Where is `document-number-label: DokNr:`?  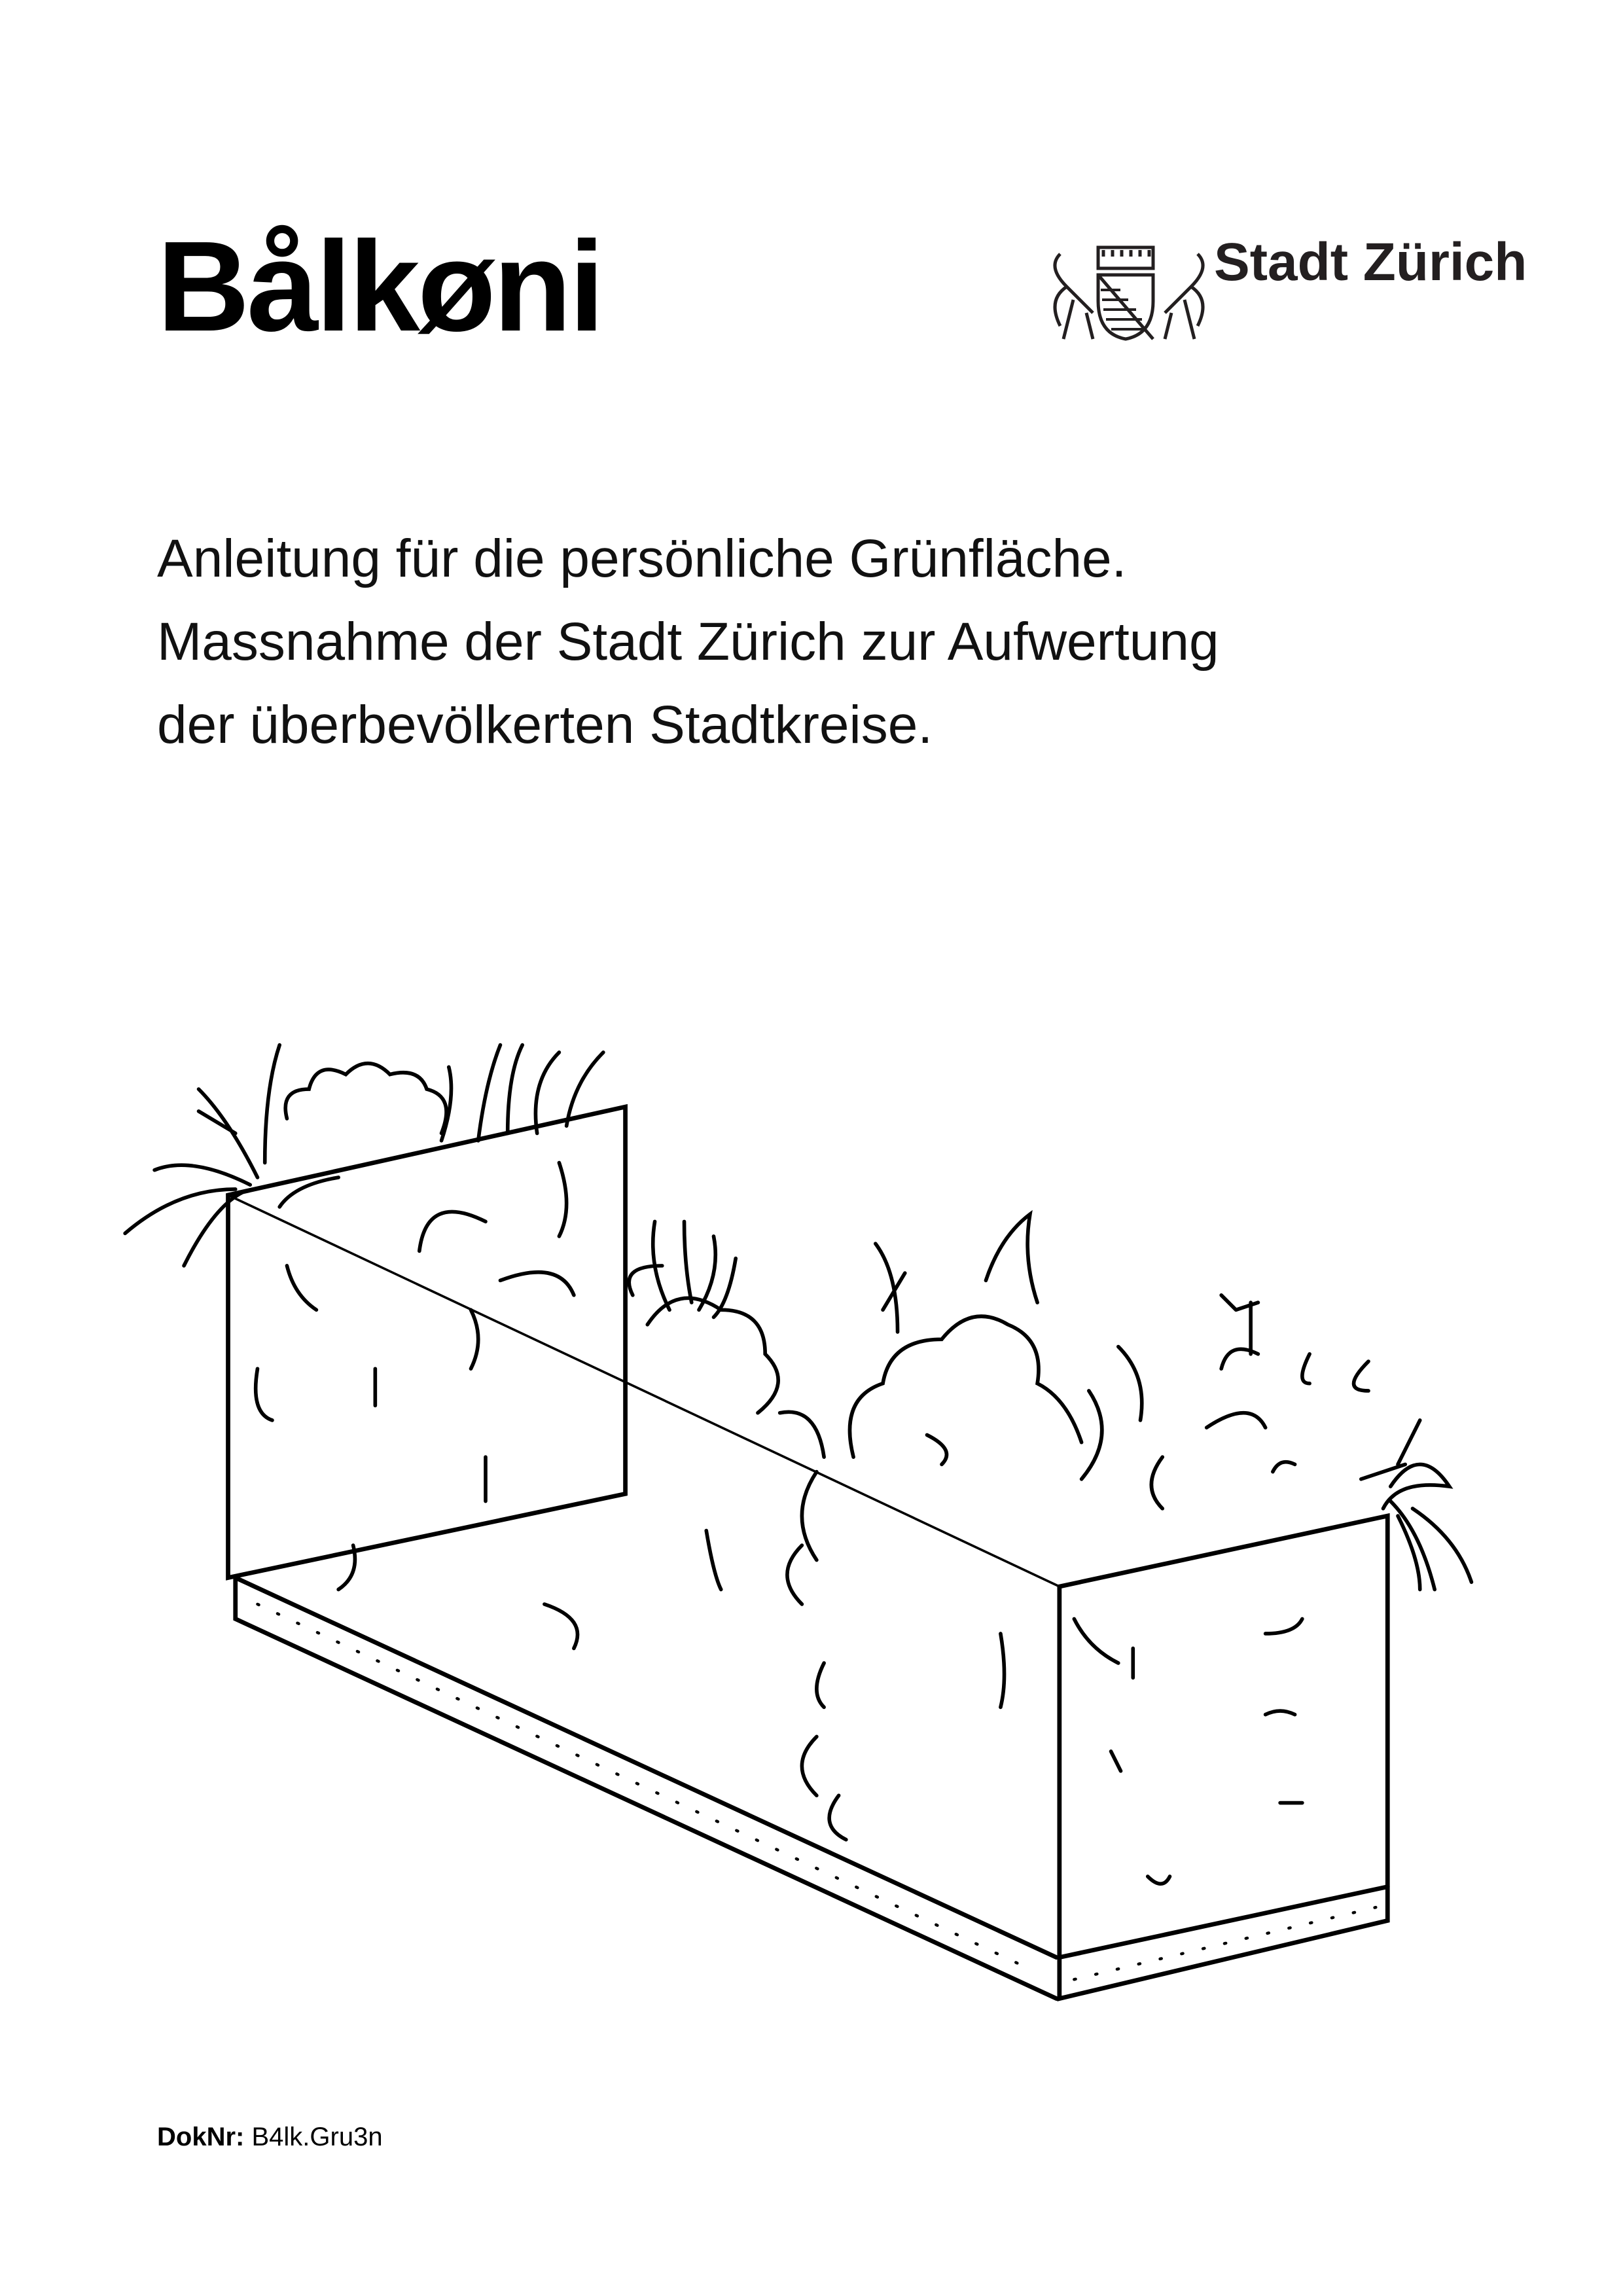
document-number-label: DokNr: is located at coordinates (201, 2137).